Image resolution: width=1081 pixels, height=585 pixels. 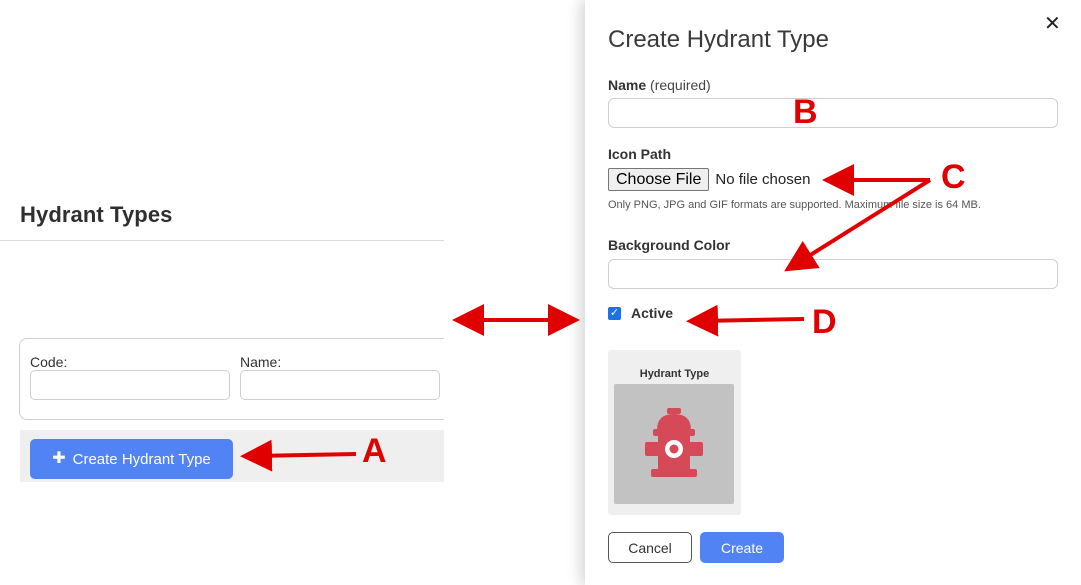 What do you see at coordinates (130, 385) in the screenshot?
I see `code-filter-input` at bounding box center [130, 385].